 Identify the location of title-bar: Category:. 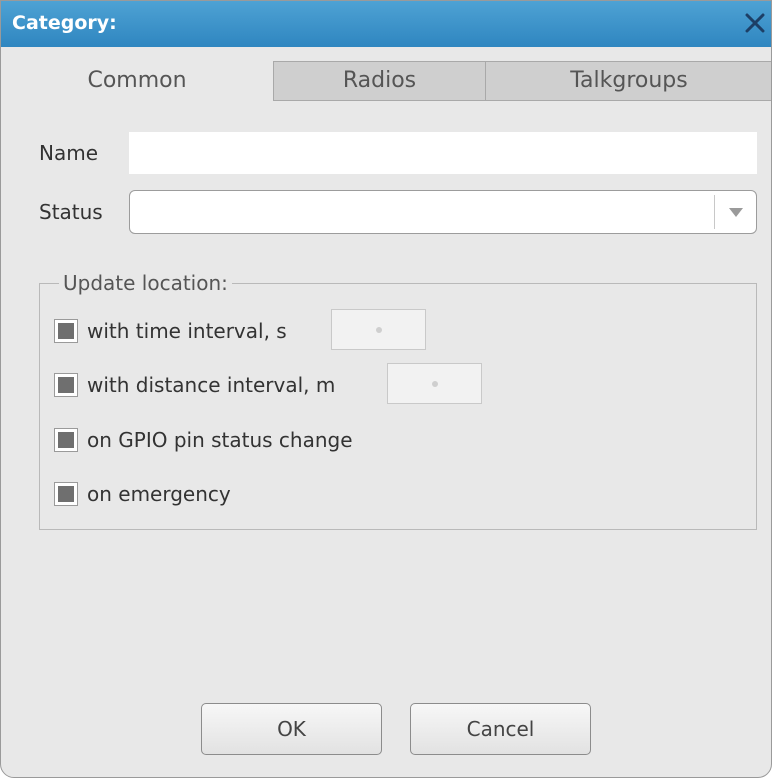
(386, 24).